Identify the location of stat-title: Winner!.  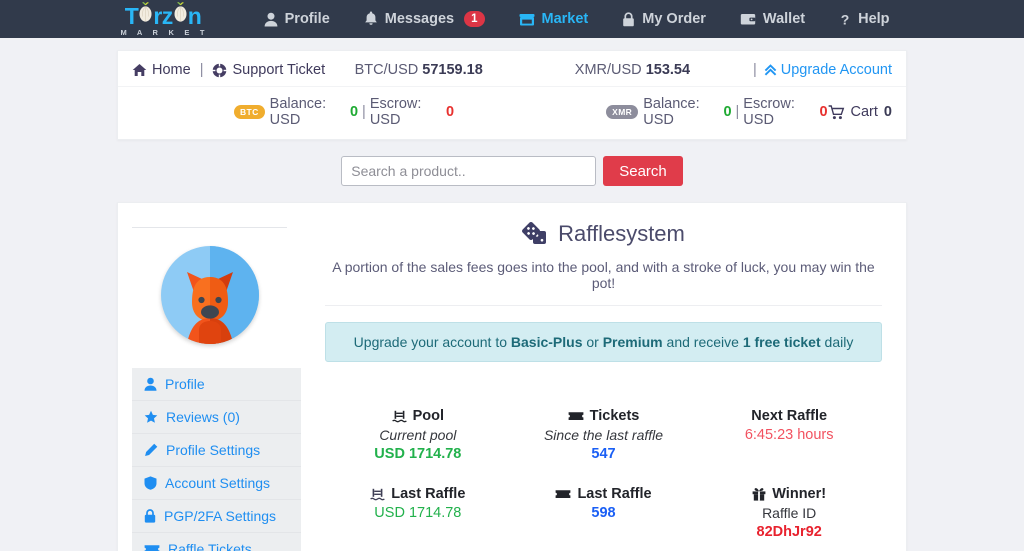
(799, 494).